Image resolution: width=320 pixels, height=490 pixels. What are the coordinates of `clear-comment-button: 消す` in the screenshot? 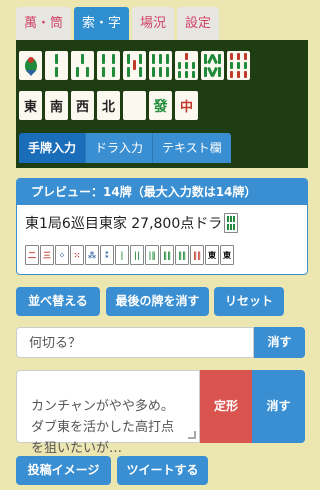 It's located at (278, 406).